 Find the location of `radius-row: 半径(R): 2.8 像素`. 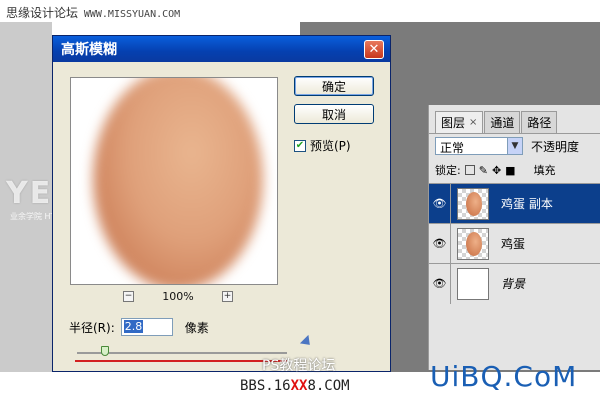

radius-row: 半径(R): 2.8 像素 is located at coordinates (139, 327).